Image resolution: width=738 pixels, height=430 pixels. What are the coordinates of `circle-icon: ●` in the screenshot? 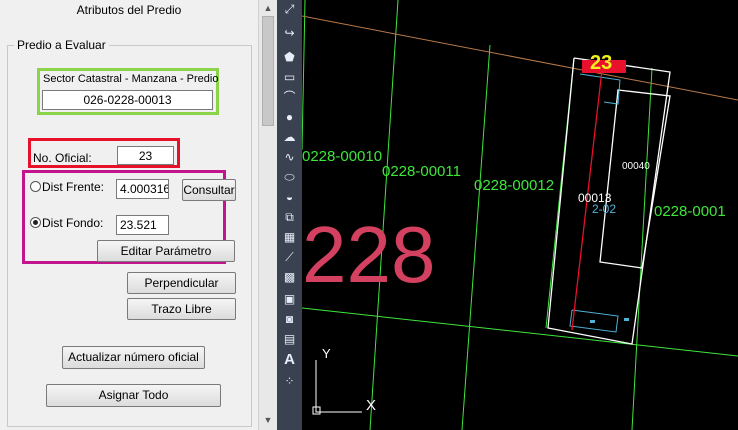 It's located at (289, 117).